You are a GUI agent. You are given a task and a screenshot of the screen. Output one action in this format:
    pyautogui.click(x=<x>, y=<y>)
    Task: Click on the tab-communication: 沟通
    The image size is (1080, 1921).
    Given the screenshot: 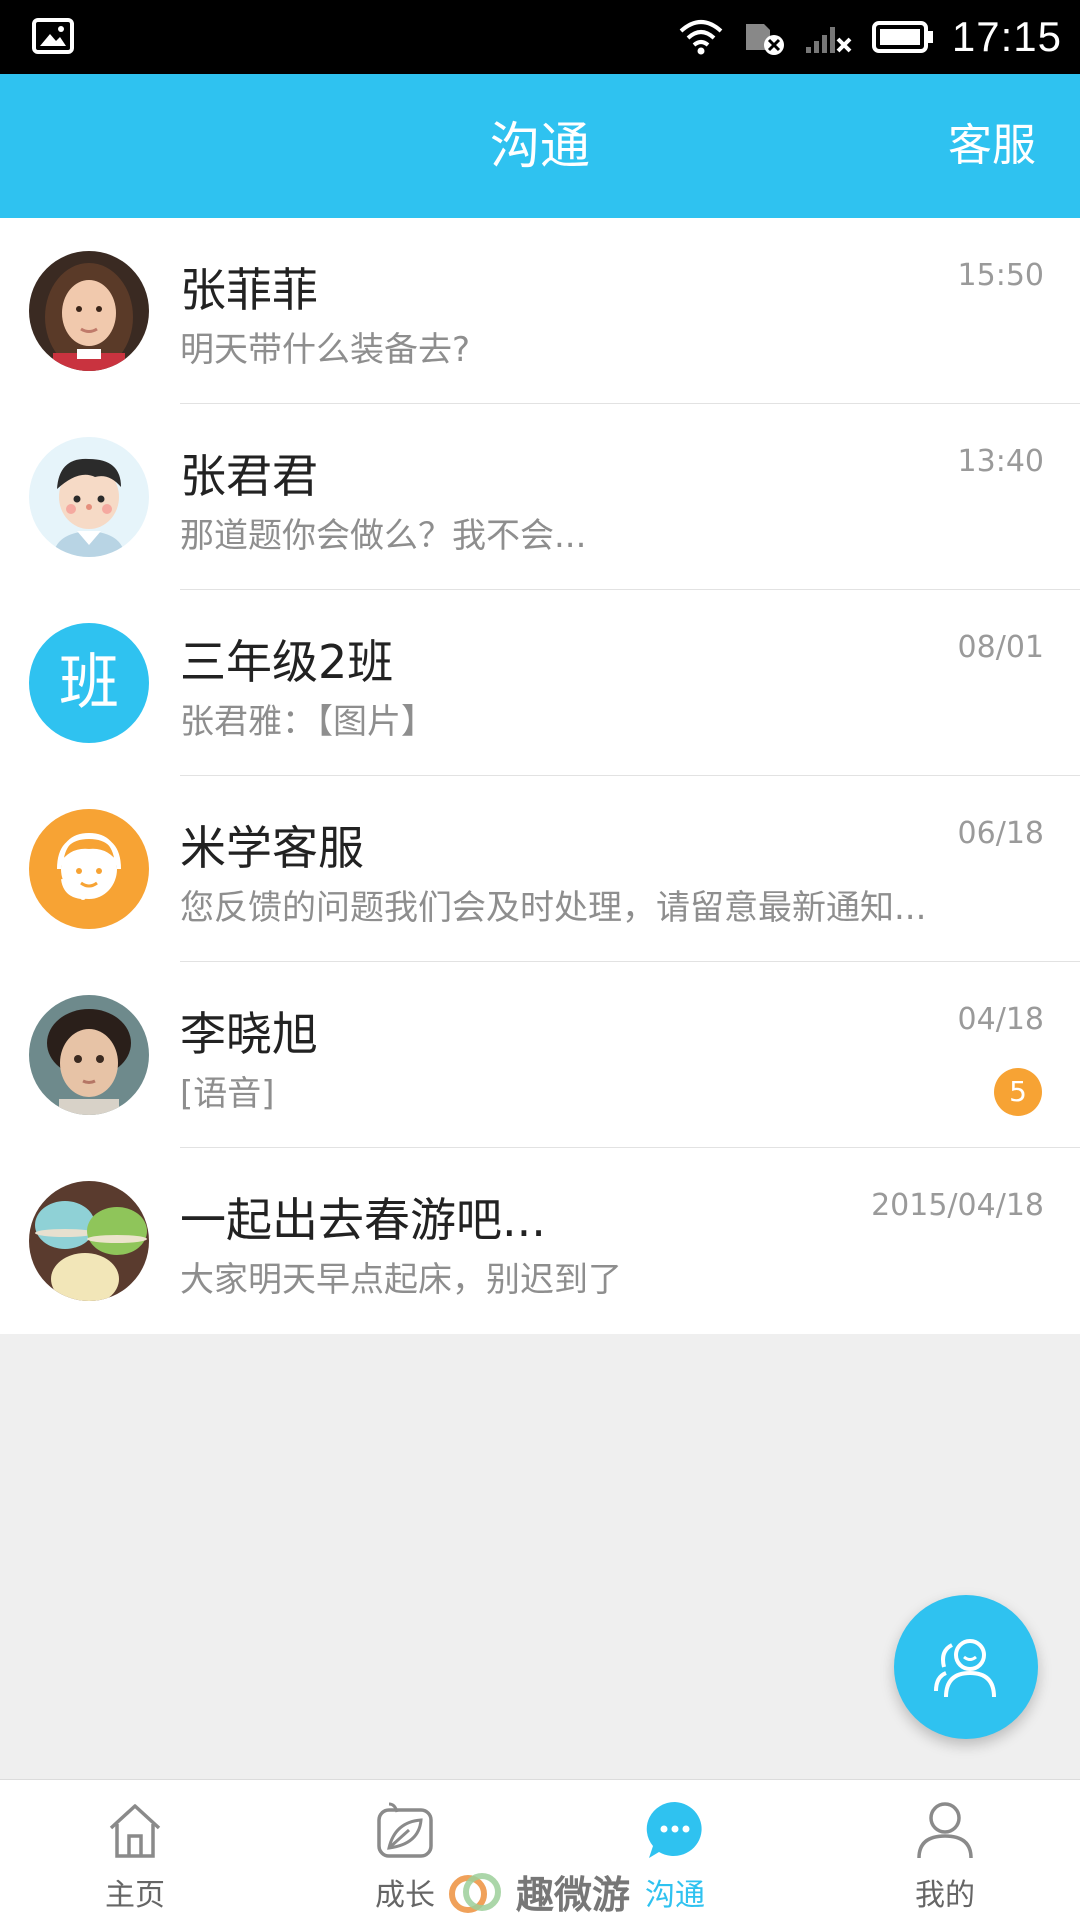 What is the action you would take?
    pyautogui.click(x=675, y=1850)
    